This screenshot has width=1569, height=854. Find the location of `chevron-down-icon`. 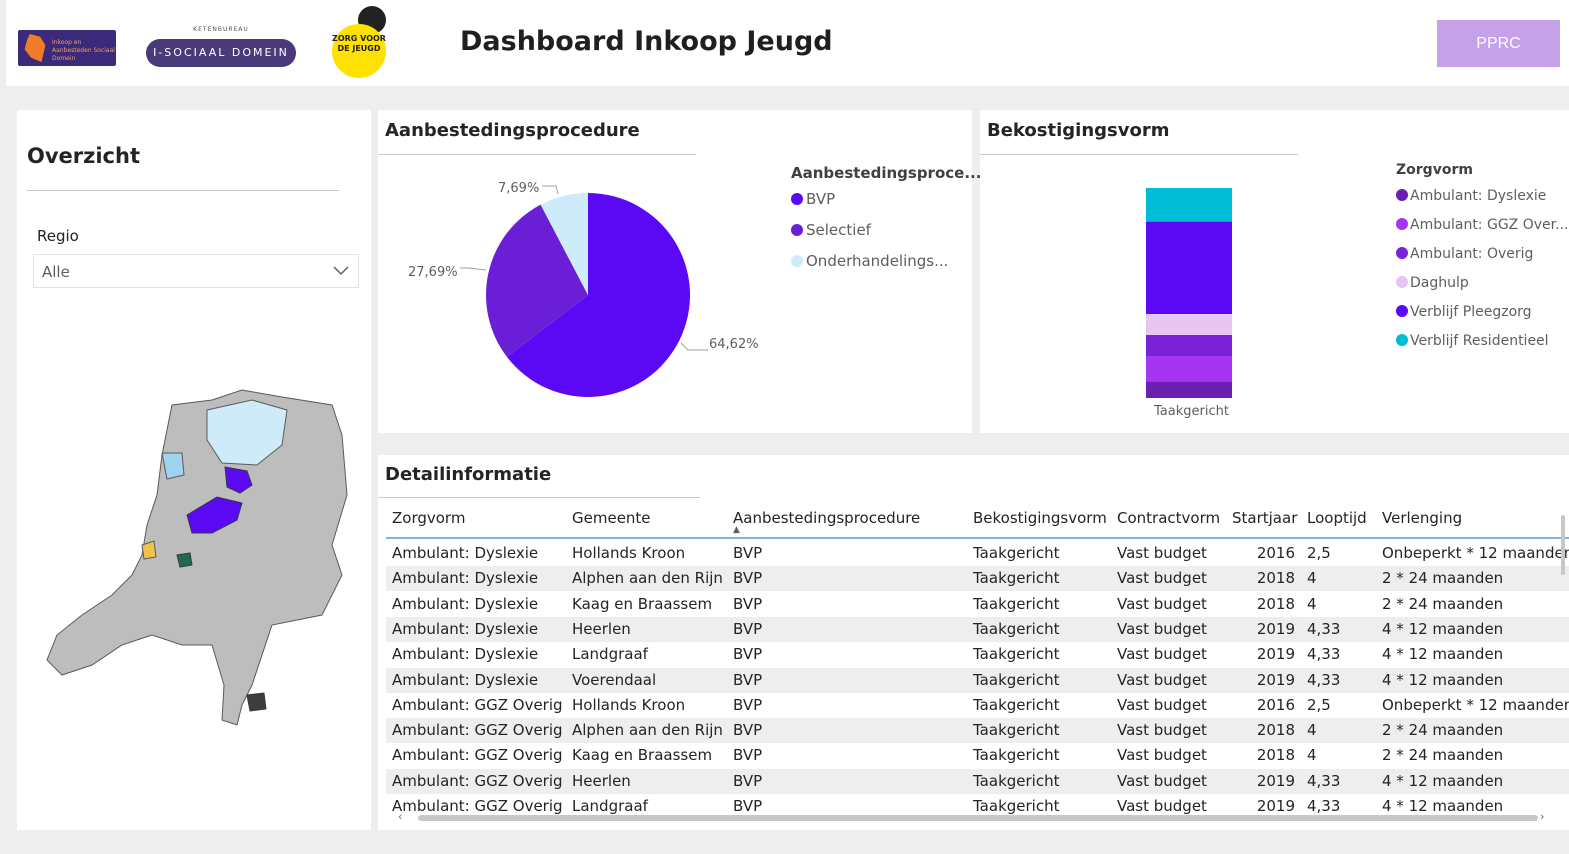

chevron-down-icon is located at coordinates (341, 271).